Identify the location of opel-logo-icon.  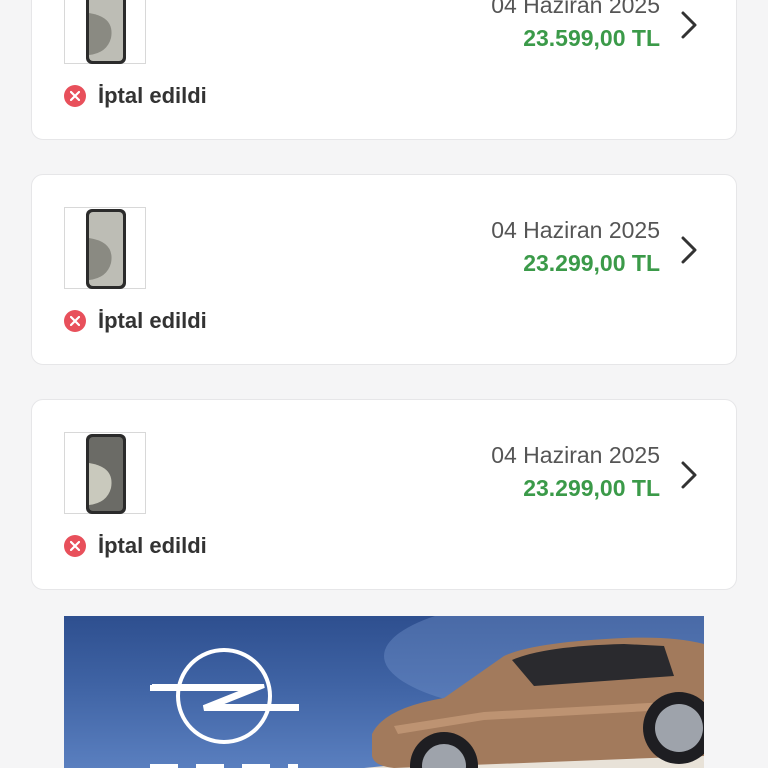
(224, 696).